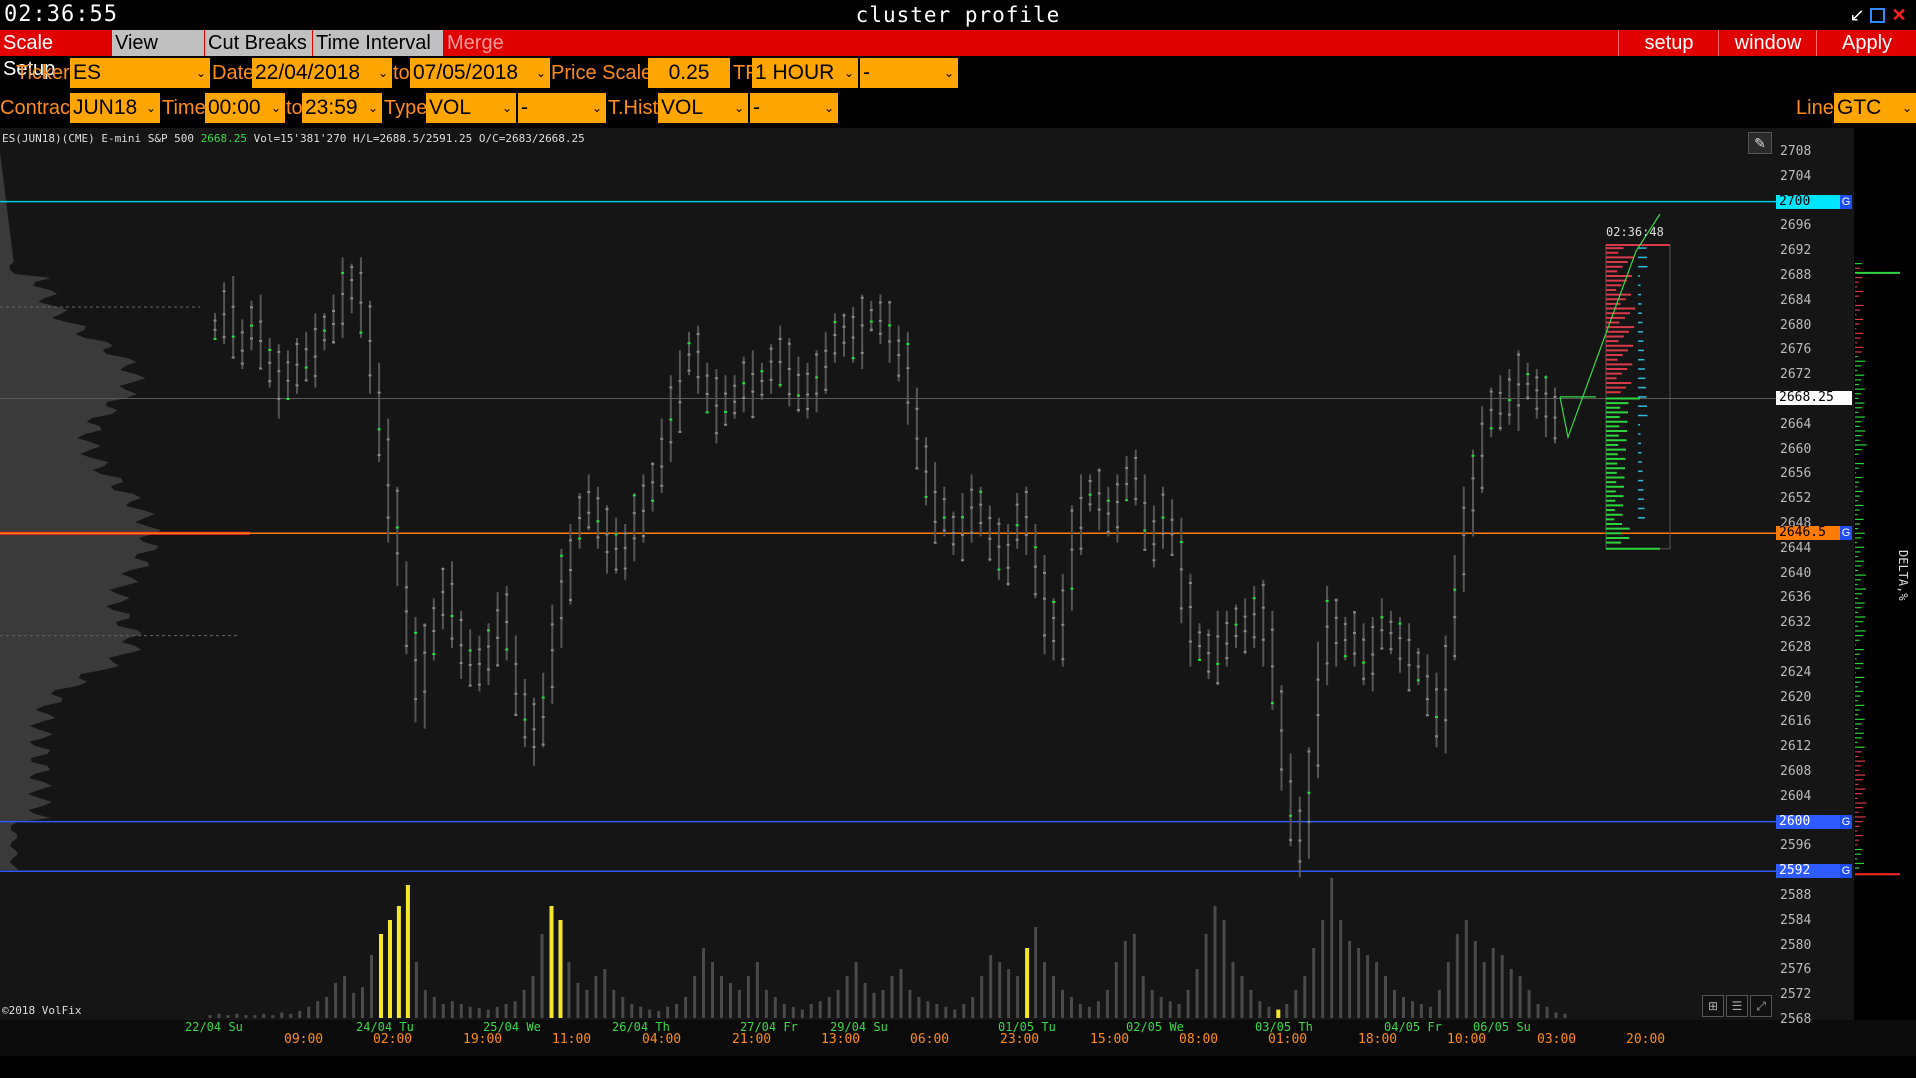 The width and height of the screenshot is (1916, 1078). What do you see at coordinates (1795, 1019) in the screenshot?
I see `y-tick-label: 2568` at bounding box center [1795, 1019].